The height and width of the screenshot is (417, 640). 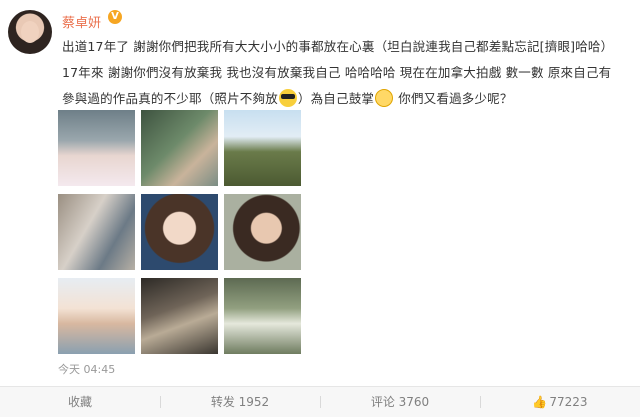 I want to click on like-button: 👍 77223, so click(x=560, y=402).